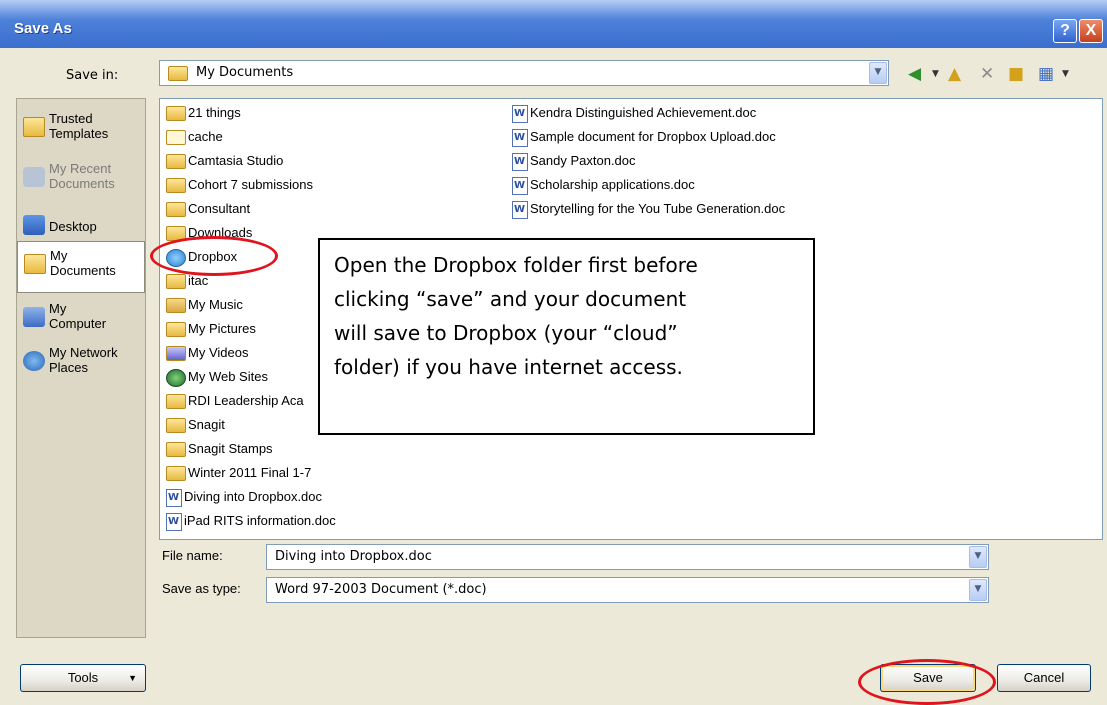 Image resolution: width=1107 pixels, height=705 pixels. What do you see at coordinates (203, 114) in the screenshot?
I see `list-item: 21 things` at bounding box center [203, 114].